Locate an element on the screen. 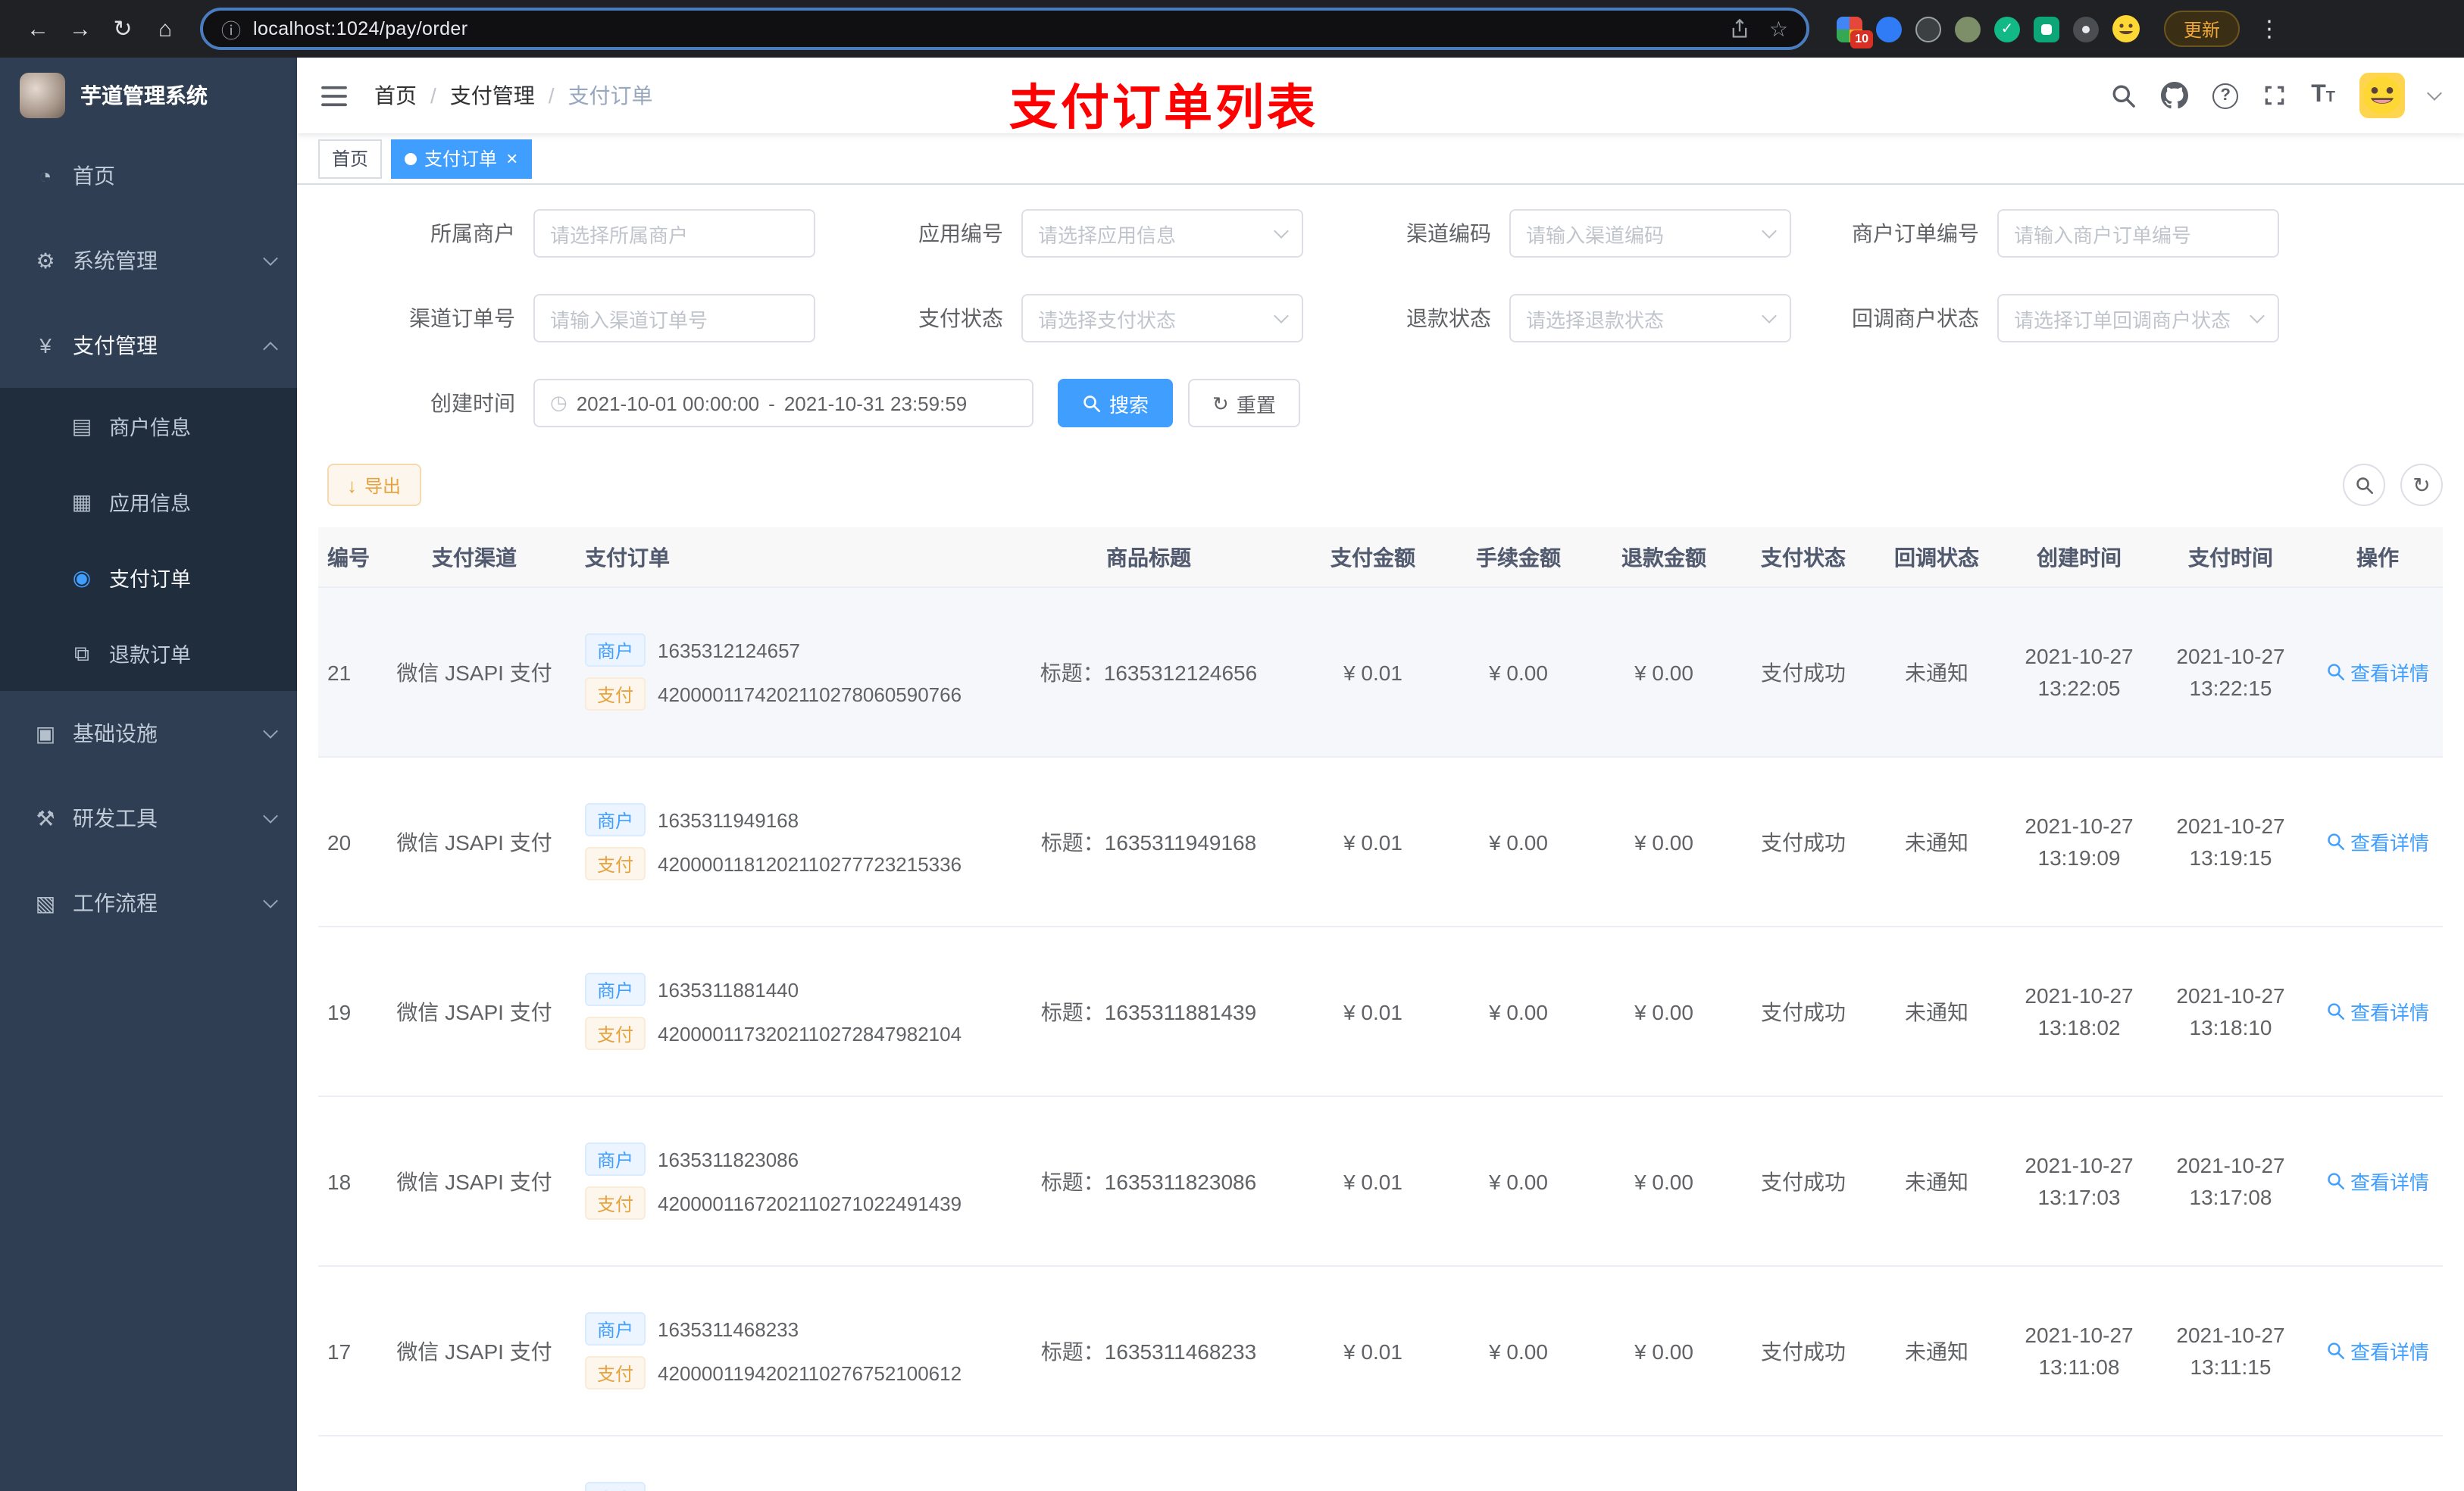 The image size is (2464, 1491). tab-pay-order: 支付订单 × is located at coordinates (461, 158).